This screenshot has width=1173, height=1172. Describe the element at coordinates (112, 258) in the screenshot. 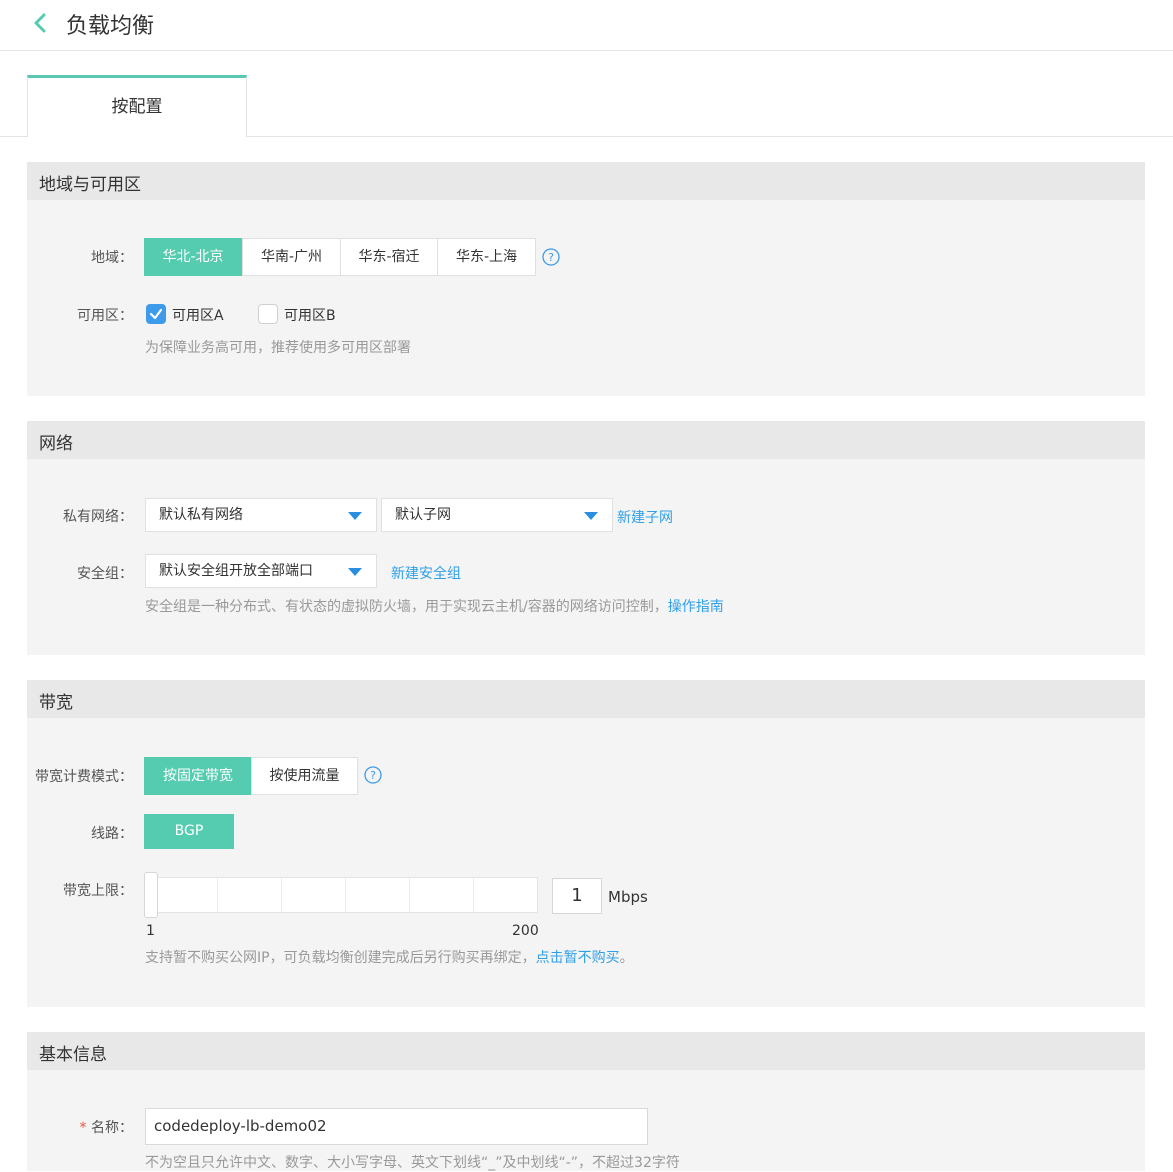

I see `region-label: 地域：` at that location.